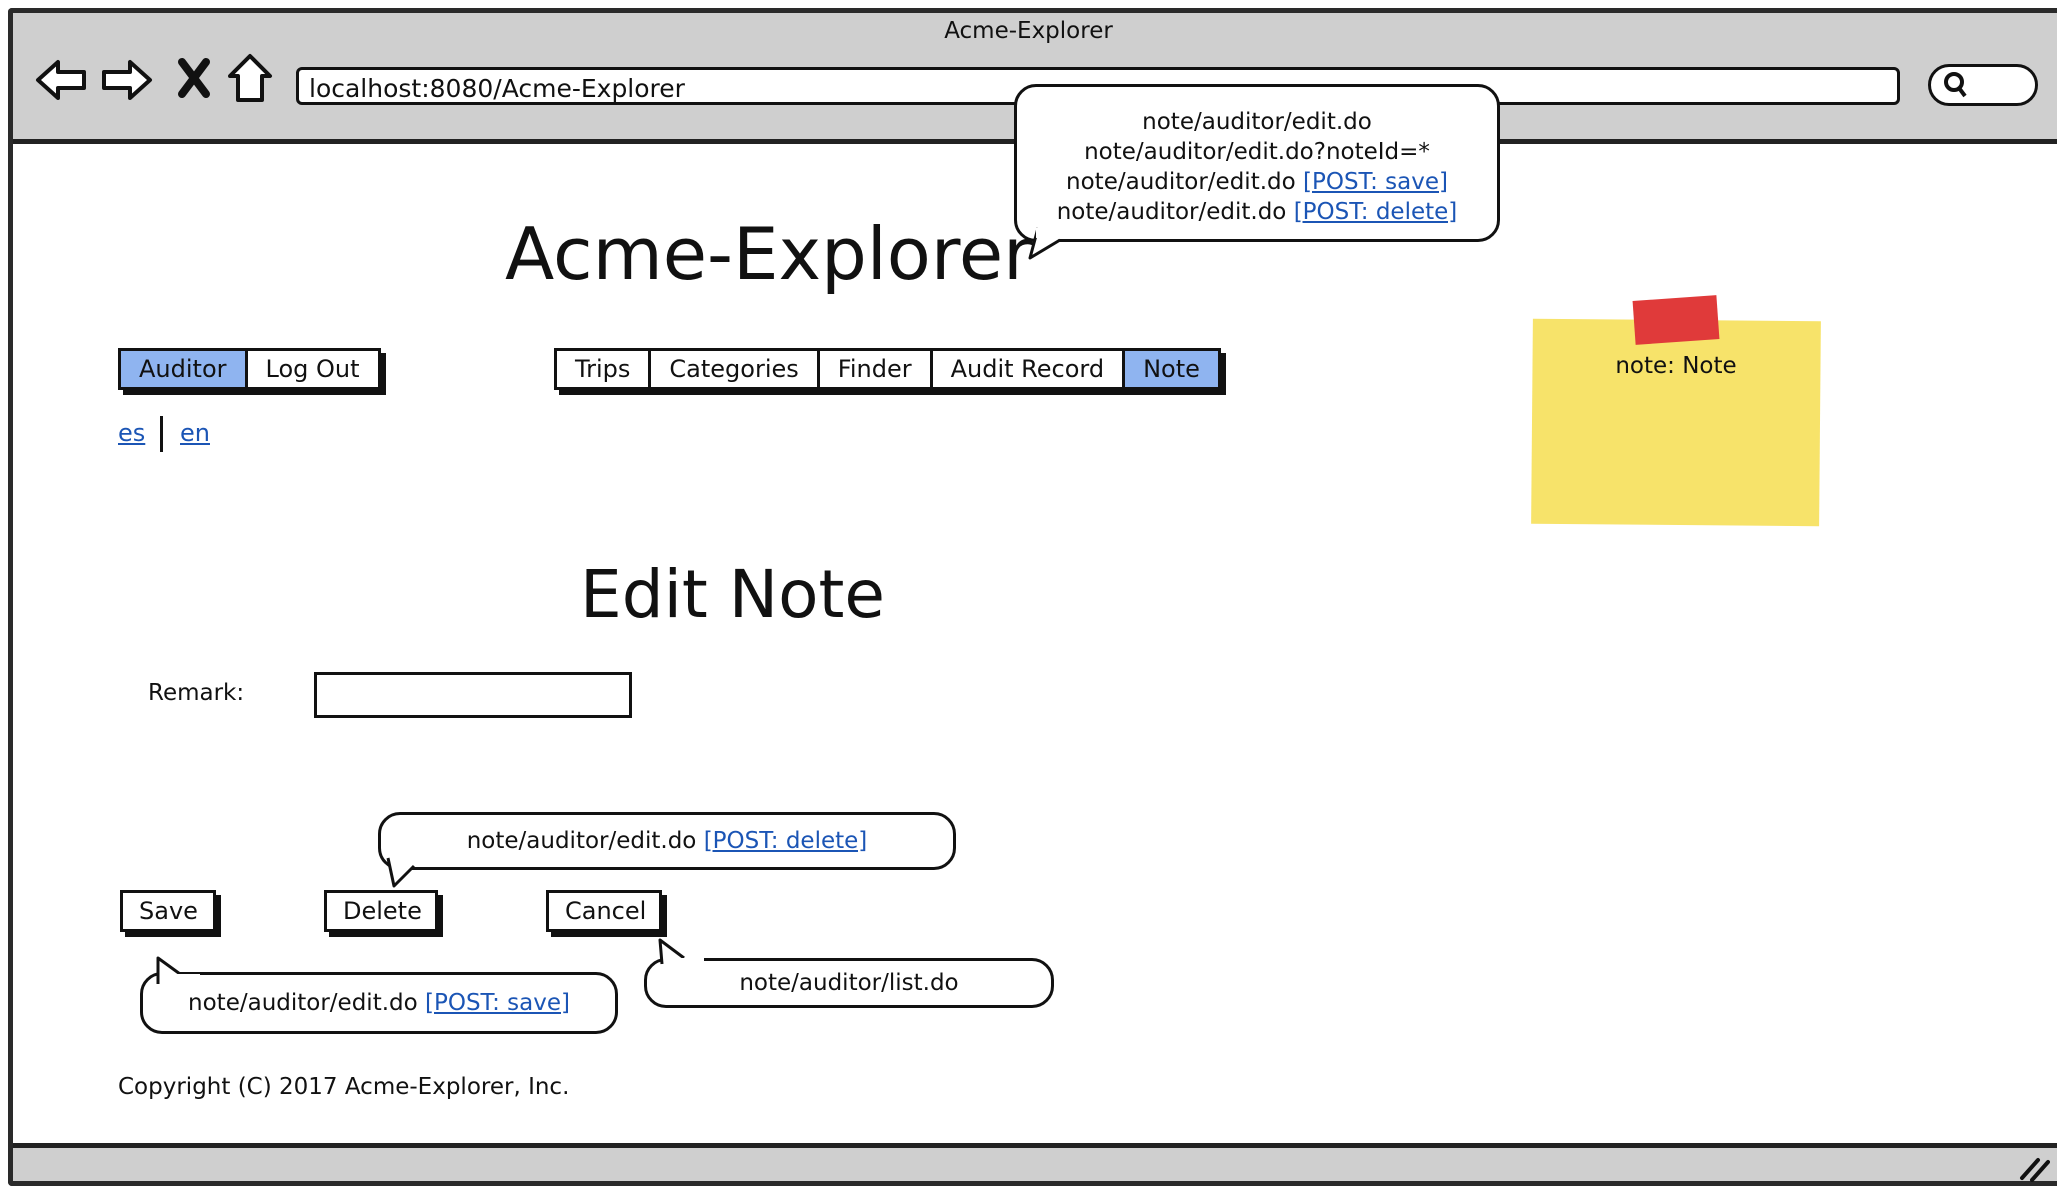 The width and height of the screenshot is (2057, 1191). I want to click on delete-button: Delete, so click(381, 911).